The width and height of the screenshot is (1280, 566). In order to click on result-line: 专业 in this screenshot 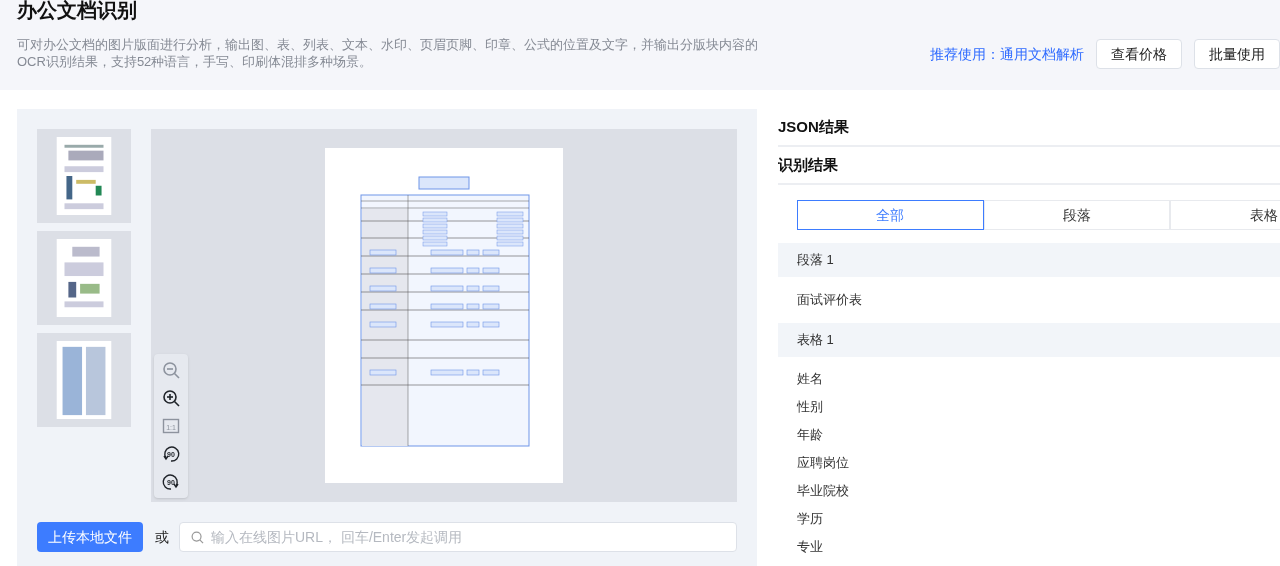, I will do `click(810, 547)`.